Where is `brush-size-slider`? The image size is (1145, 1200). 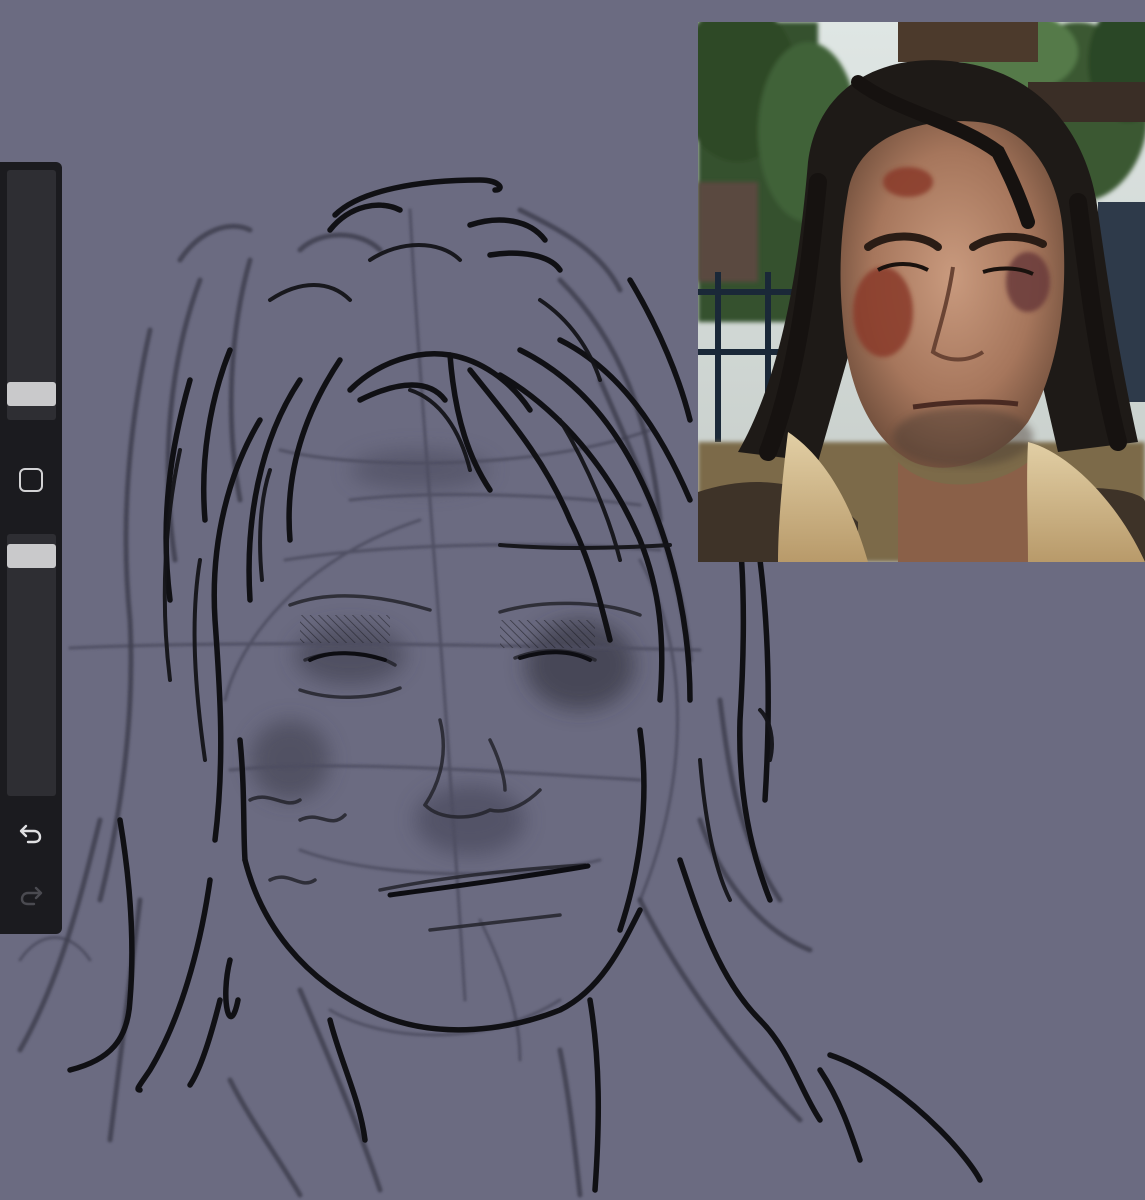
brush-size-slider is located at coordinates (31, 295).